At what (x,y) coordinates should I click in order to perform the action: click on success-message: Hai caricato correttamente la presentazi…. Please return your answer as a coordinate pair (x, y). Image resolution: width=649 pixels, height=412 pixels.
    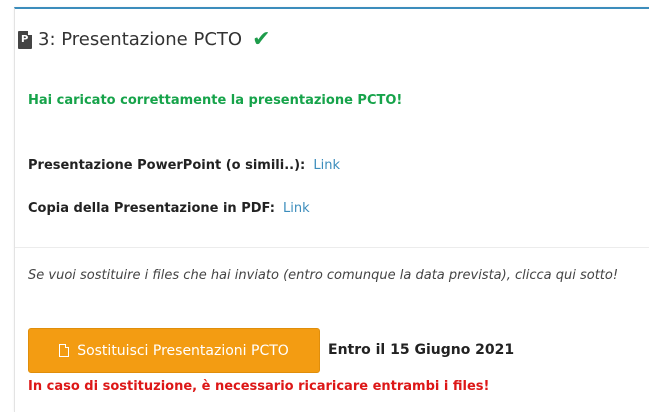
    Looking at the image, I should click on (215, 100).